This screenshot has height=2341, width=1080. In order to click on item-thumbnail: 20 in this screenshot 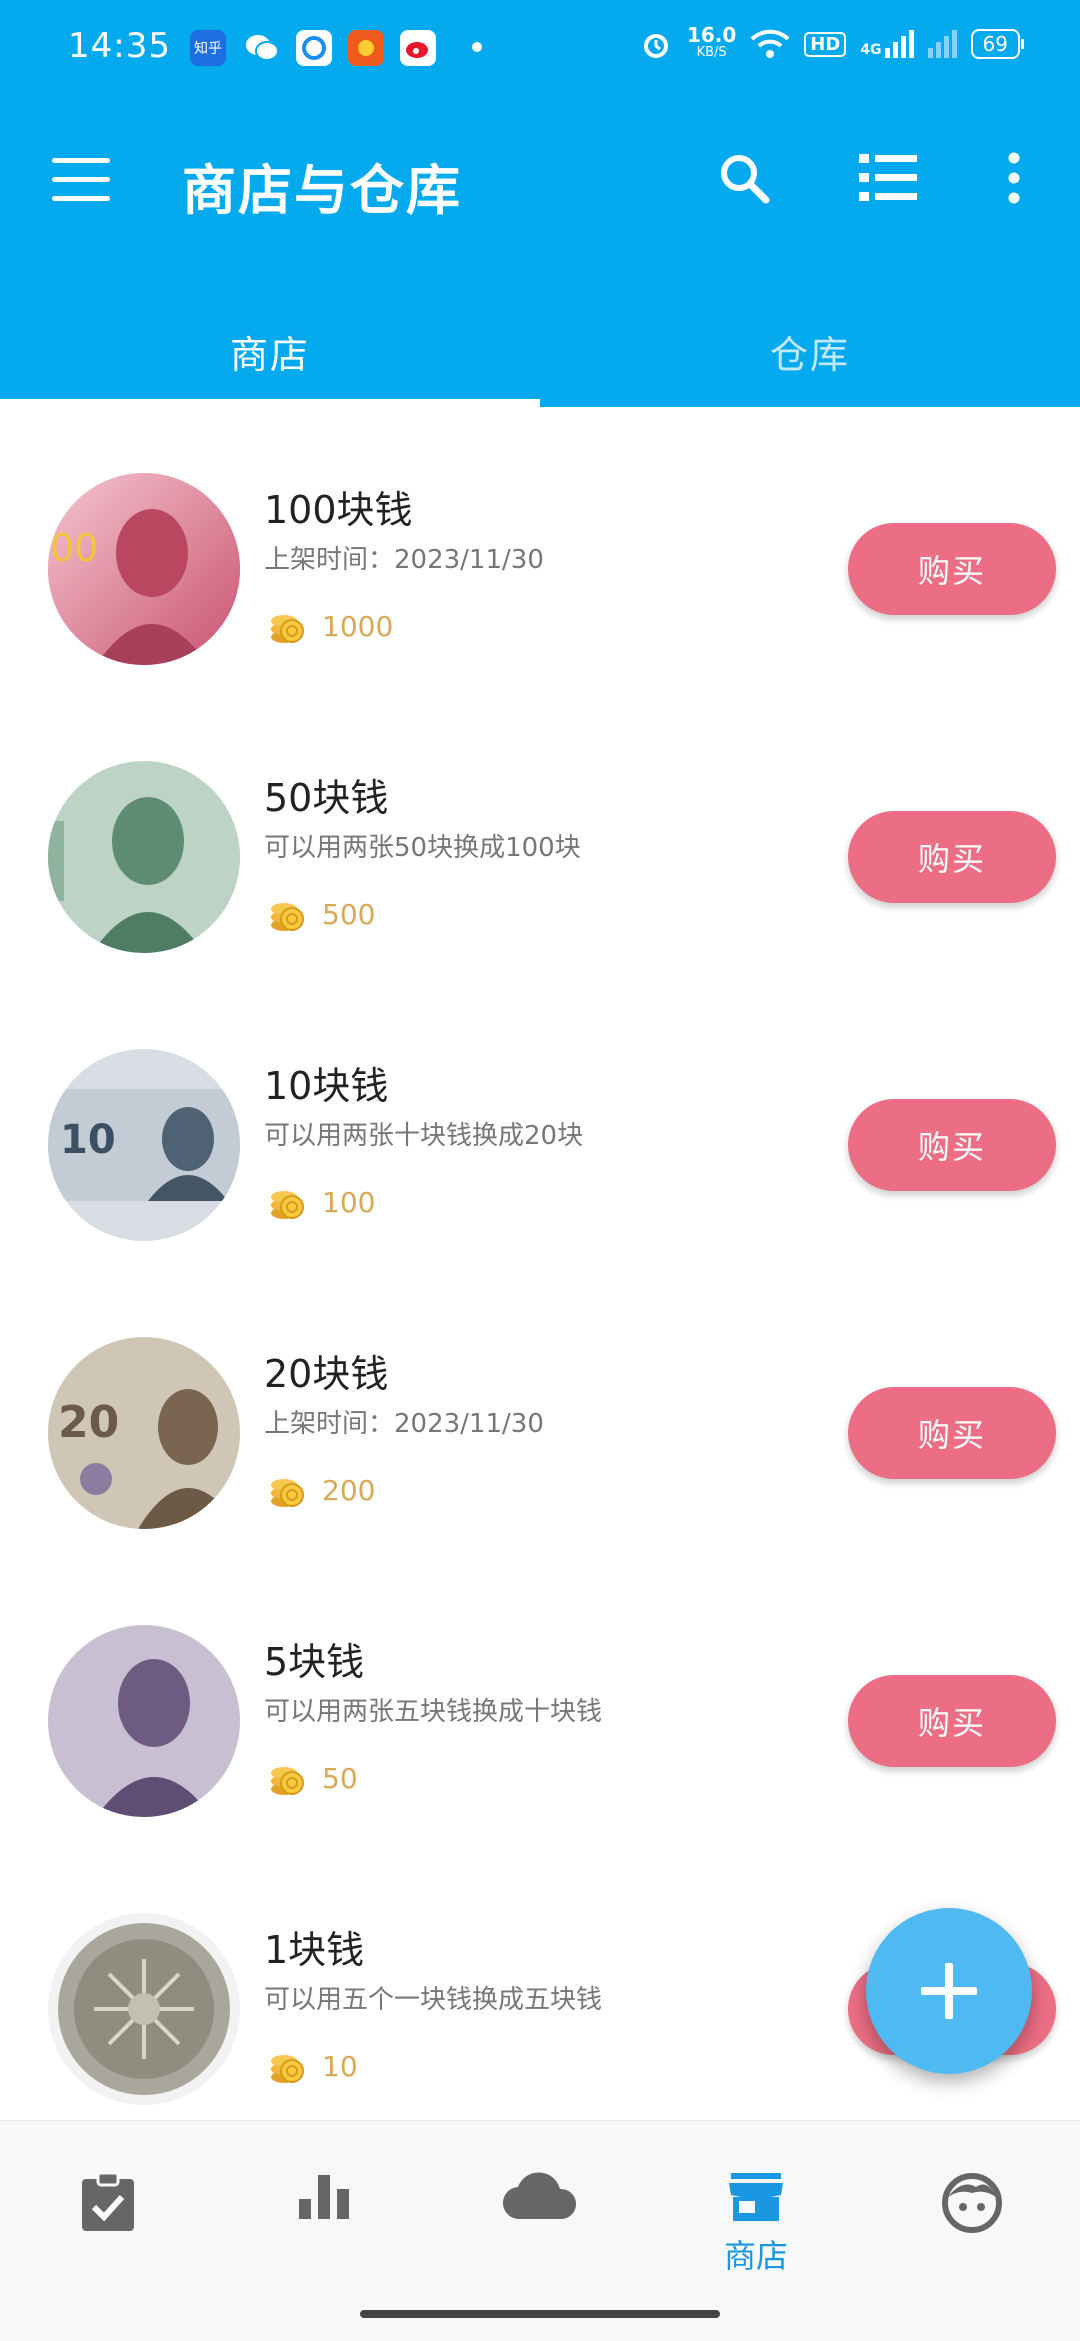, I will do `click(144, 1433)`.